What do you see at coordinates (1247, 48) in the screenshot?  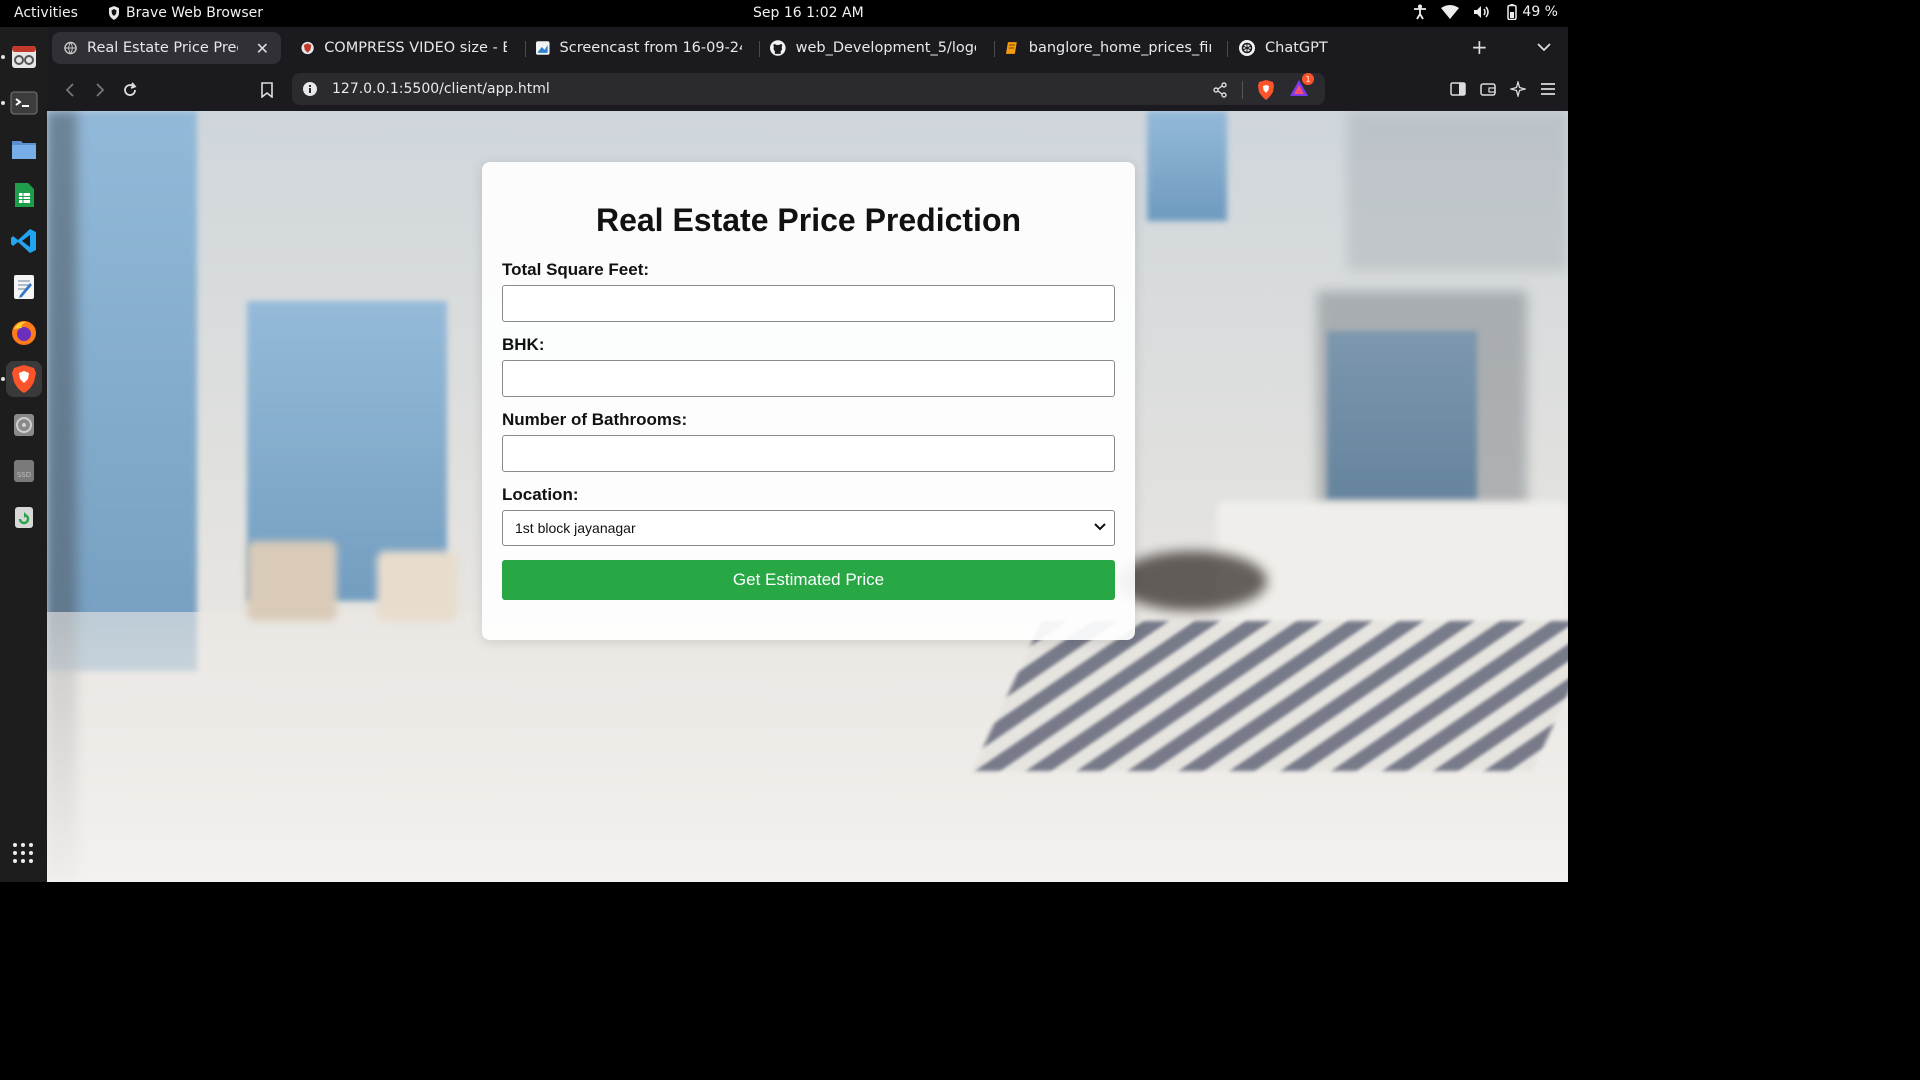 I see `chatgpt-favicon-icon` at bounding box center [1247, 48].